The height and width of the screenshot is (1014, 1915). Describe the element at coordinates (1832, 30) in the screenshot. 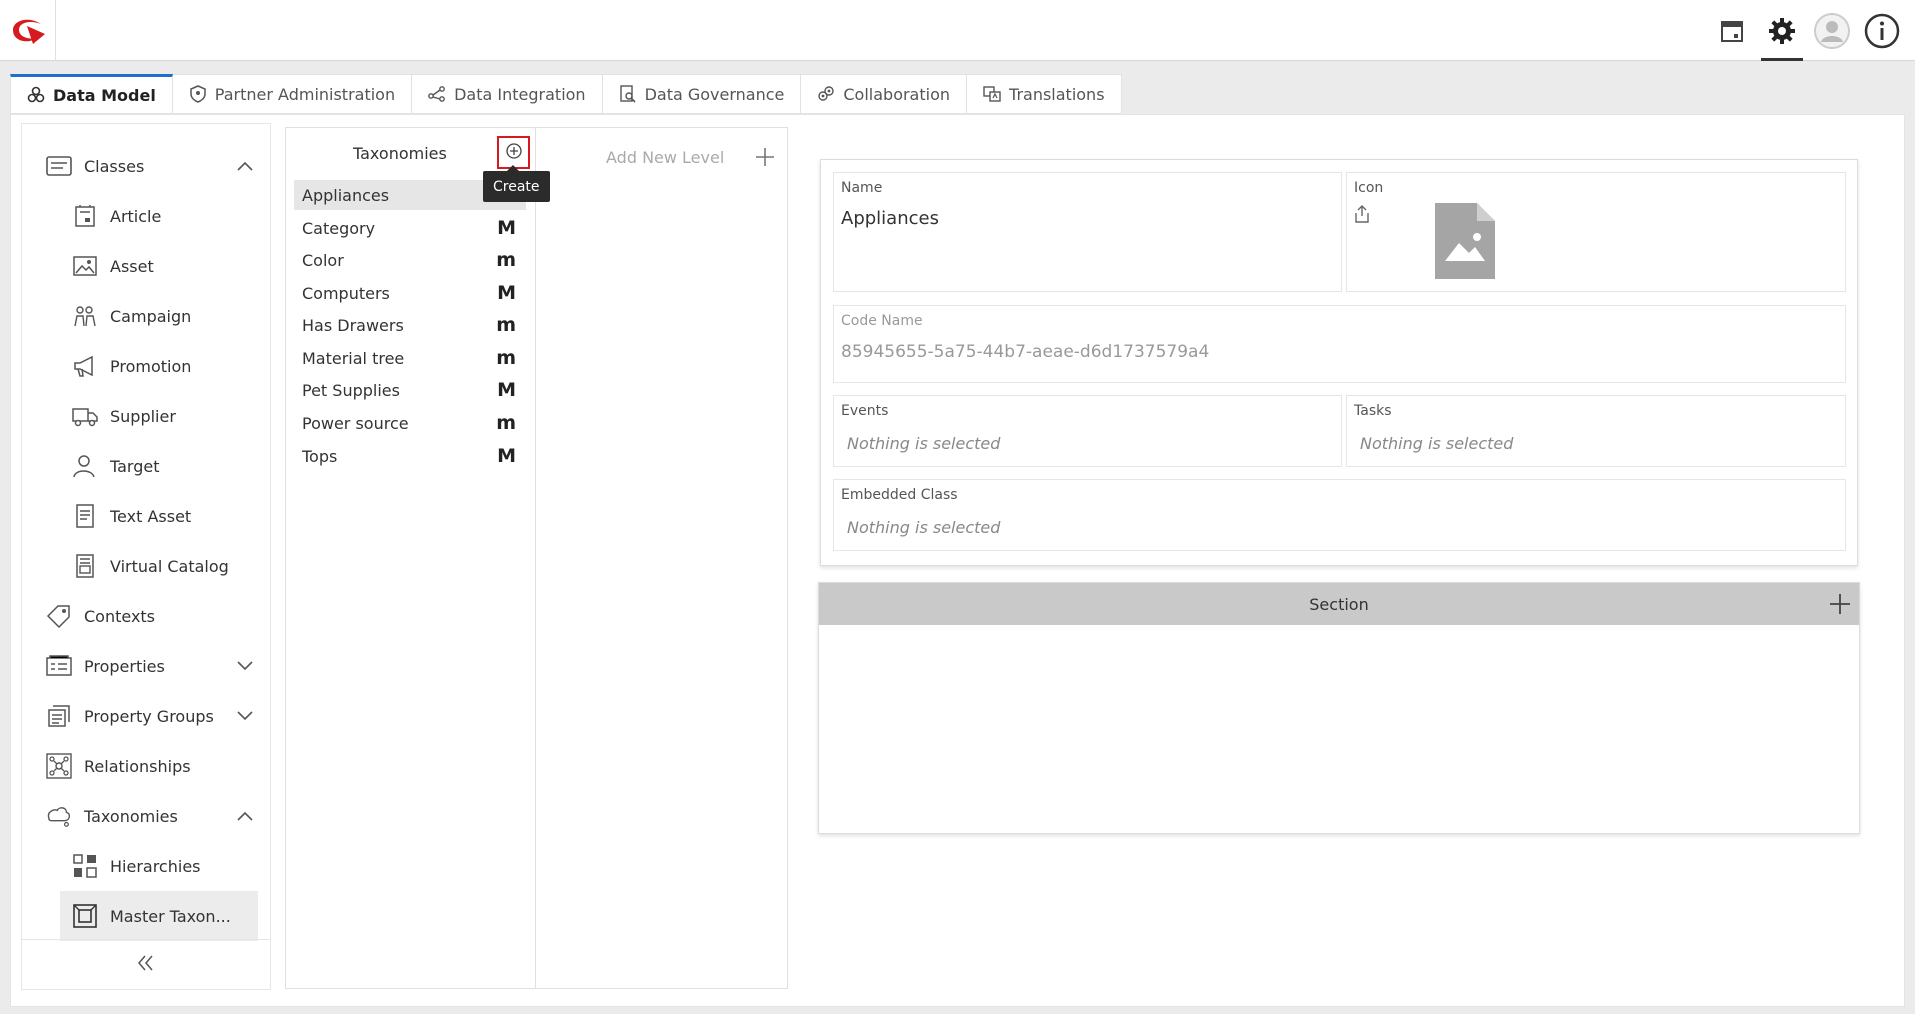

I see `user-avatar-icon` at that location.